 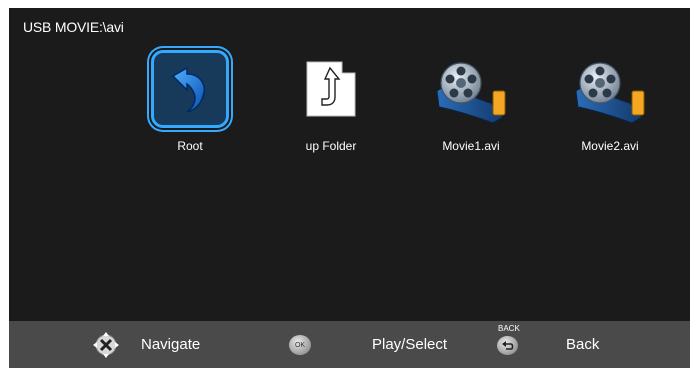 What do you see at coordinates (349, 344) in the screenshot?
I see `control-hint-bar: Navigate OK Play/Select BACK Back` at bounding box center [349, 344].